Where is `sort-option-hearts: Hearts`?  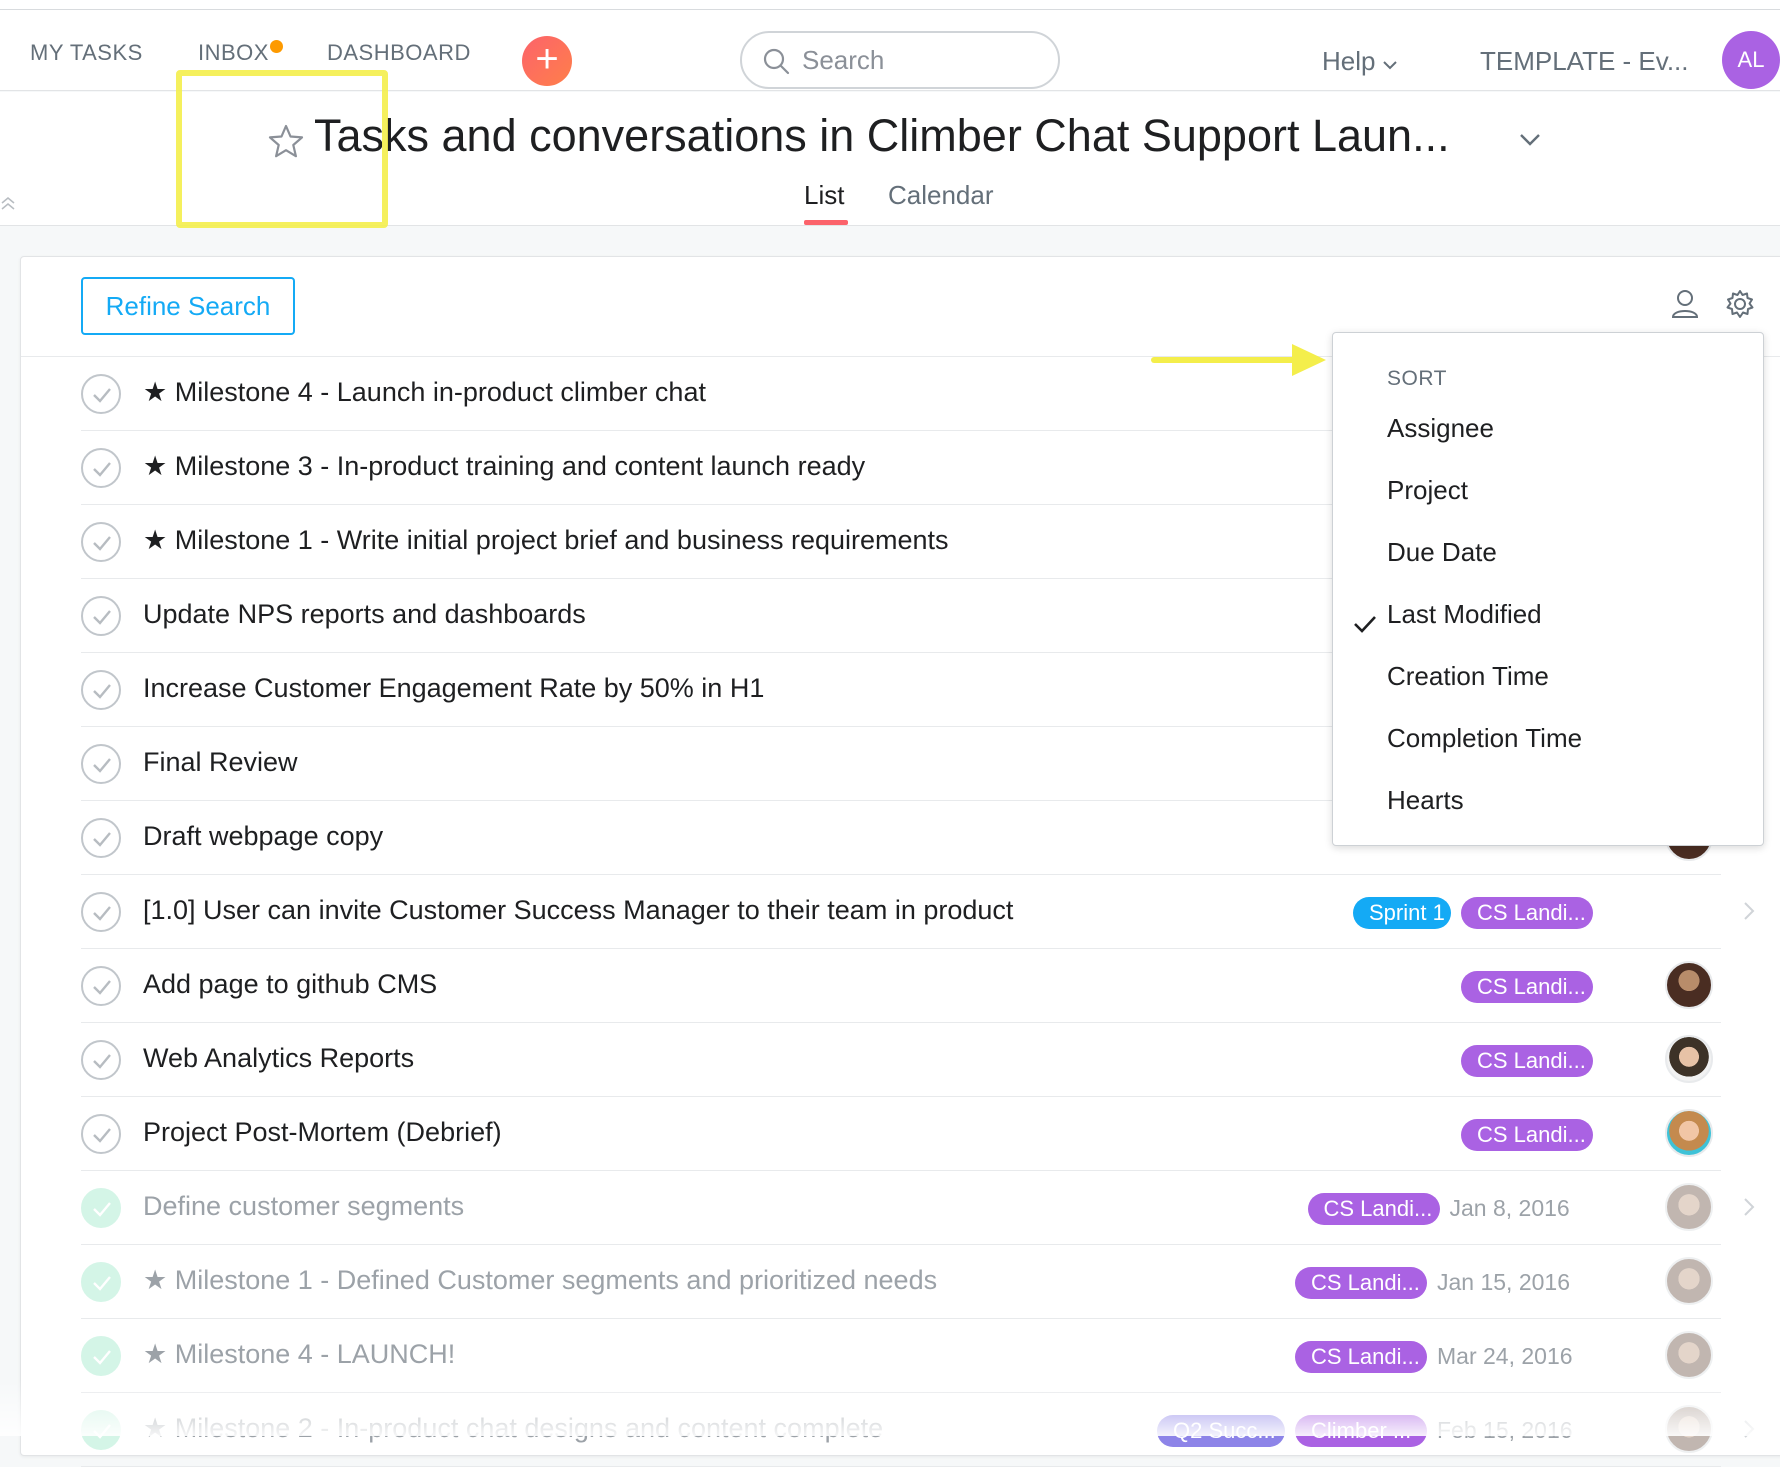 sort-option-hearts: Hearts is located at coordinates (1425, 800).